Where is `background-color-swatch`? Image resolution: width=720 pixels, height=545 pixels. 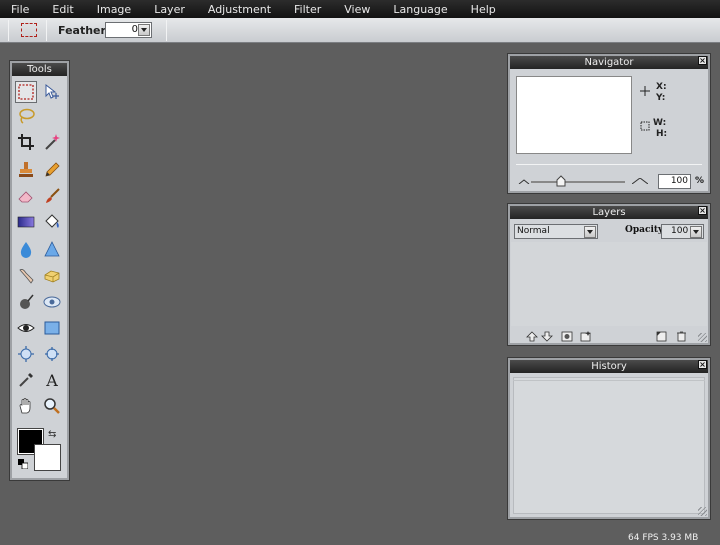
background-color-swatch is located at coordinates (47, 457).